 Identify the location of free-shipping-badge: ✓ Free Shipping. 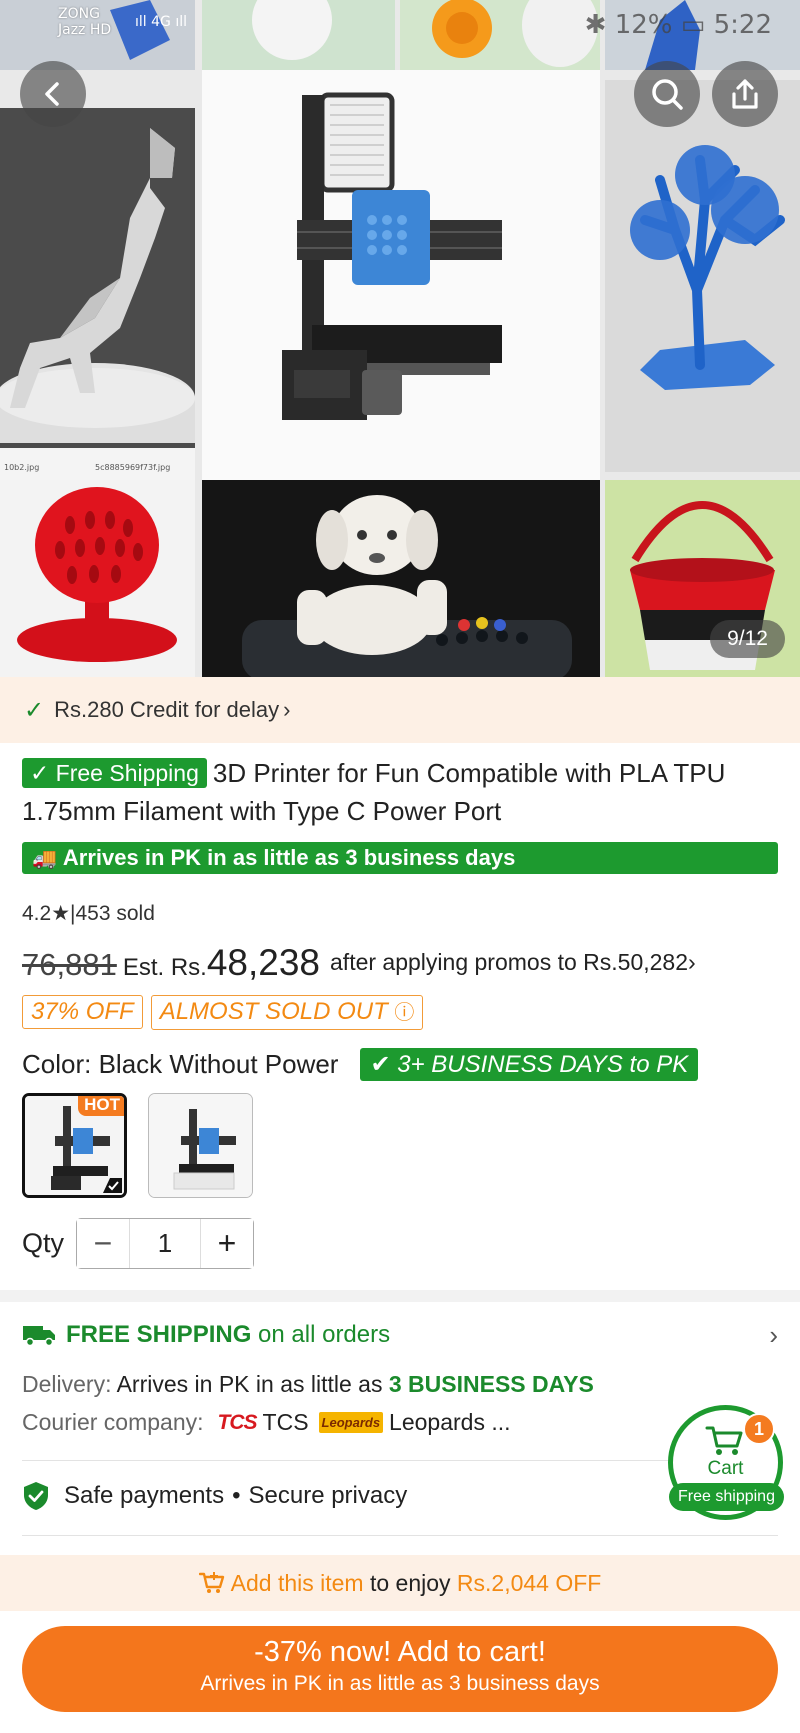
(114, 773).